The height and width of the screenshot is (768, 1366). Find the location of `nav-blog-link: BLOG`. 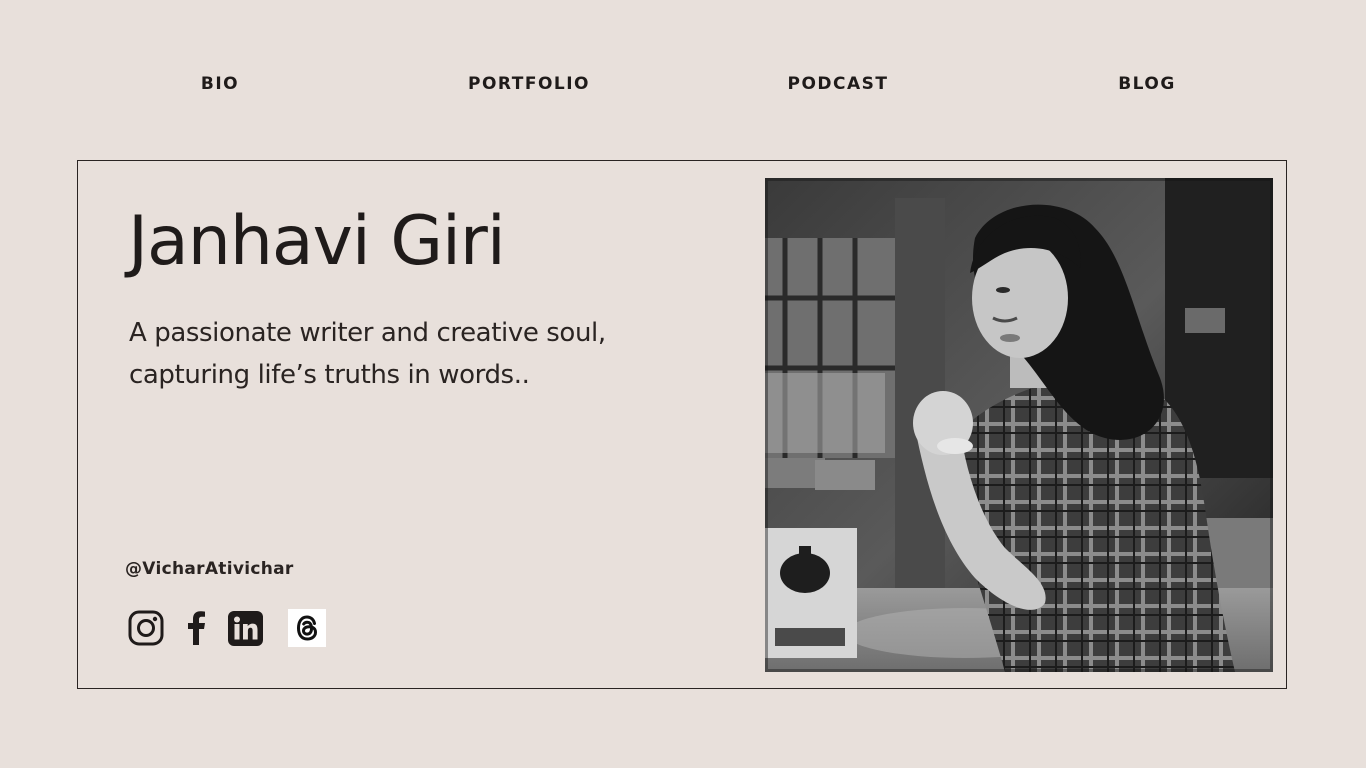

nav-blog-link: BLOG is located at coordinates (1147, 84).